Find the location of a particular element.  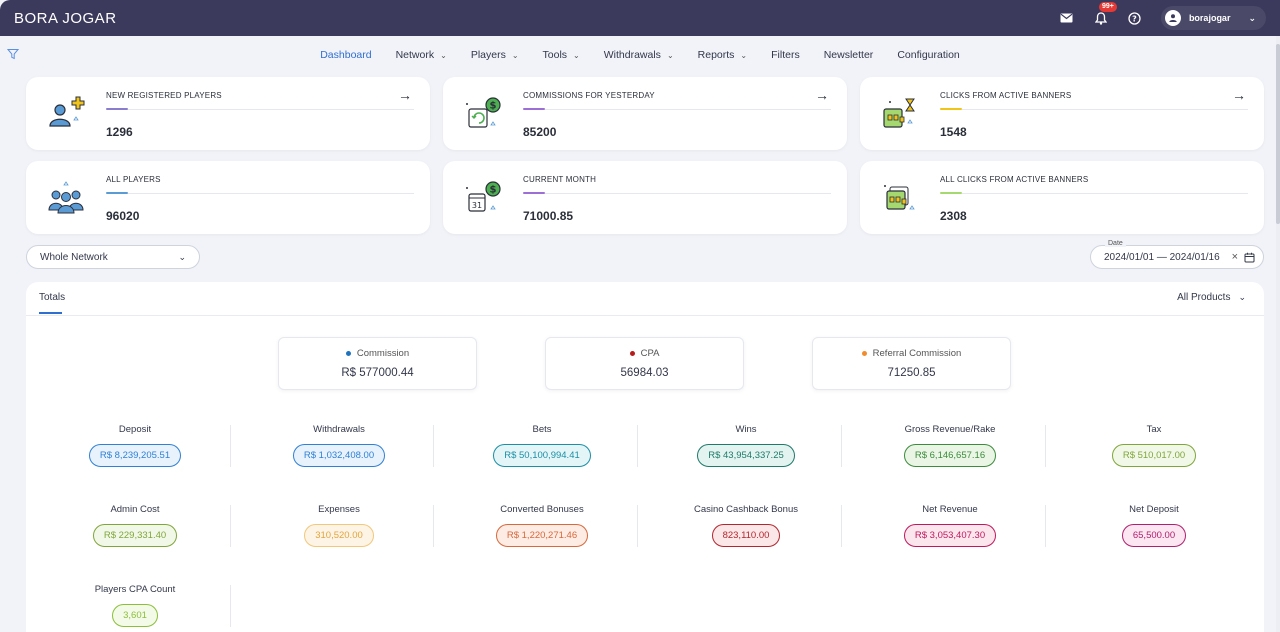

network-select: Whole Network ⌄ is located at coordinates (113, 257).